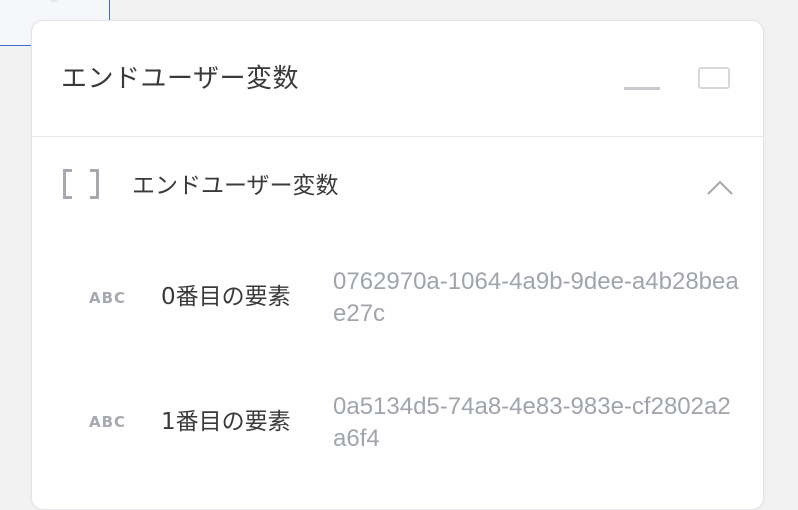 This screenshot has width=798, height=510. I want to click on maximize-button, so click(714, 79).